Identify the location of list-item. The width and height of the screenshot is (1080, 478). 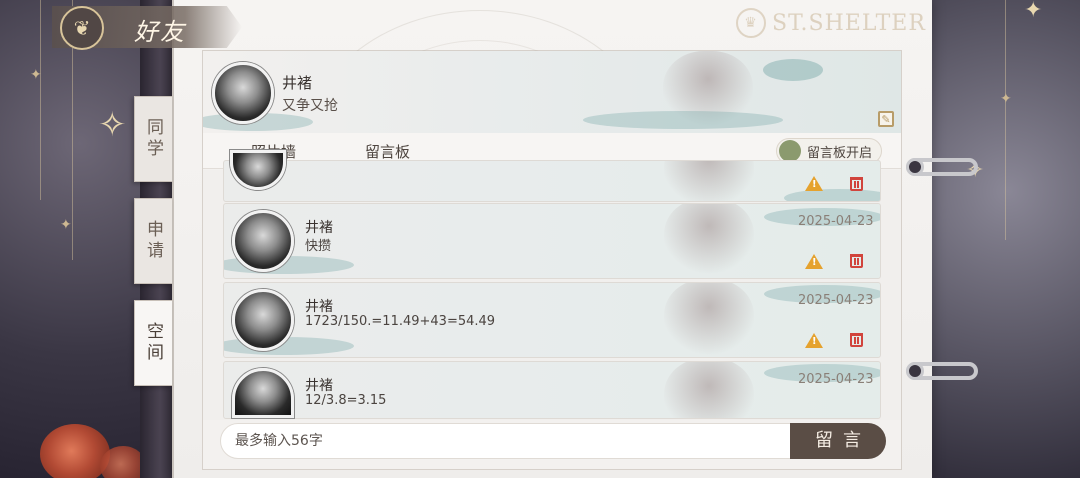
(552, 181).